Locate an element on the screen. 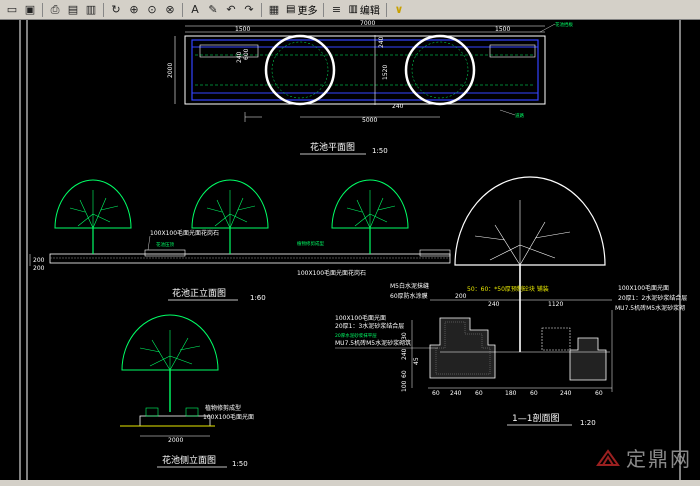 This screenshot has height=486, width=700. more-label: 更多 is located at coordinates (307, 11).